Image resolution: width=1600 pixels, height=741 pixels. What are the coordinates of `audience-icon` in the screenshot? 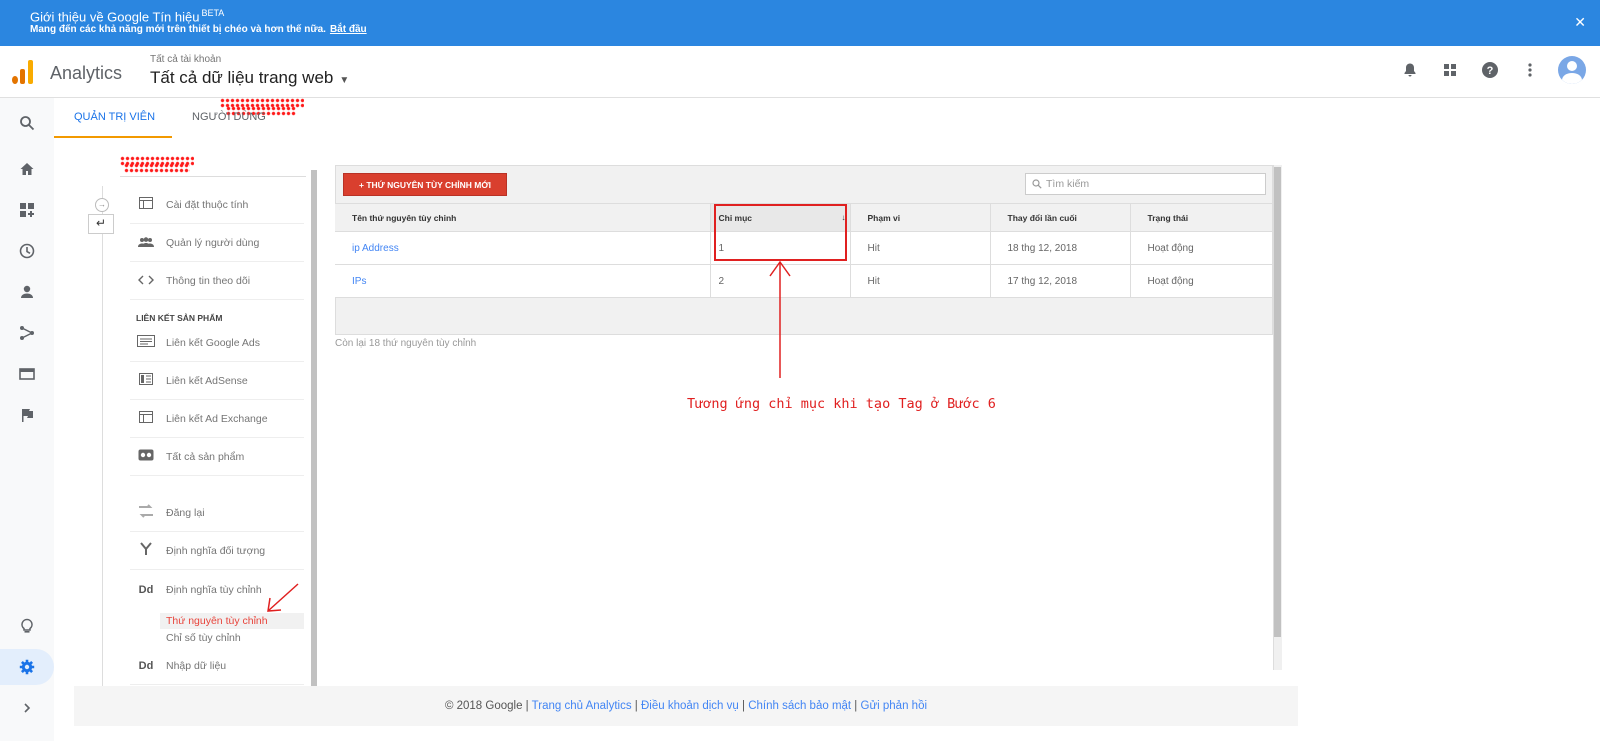 It's located at (146, 550).